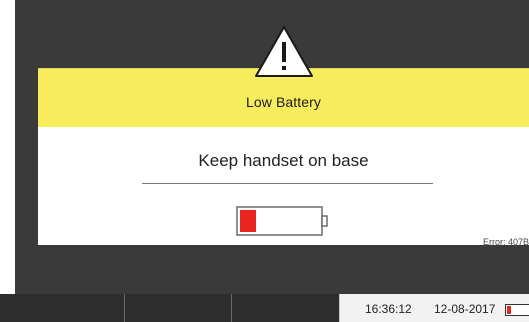 The width and height of the screenshot is (529, 322). I want to click on status-area: 16:36:12 12-08-2017, so click(434, 308).